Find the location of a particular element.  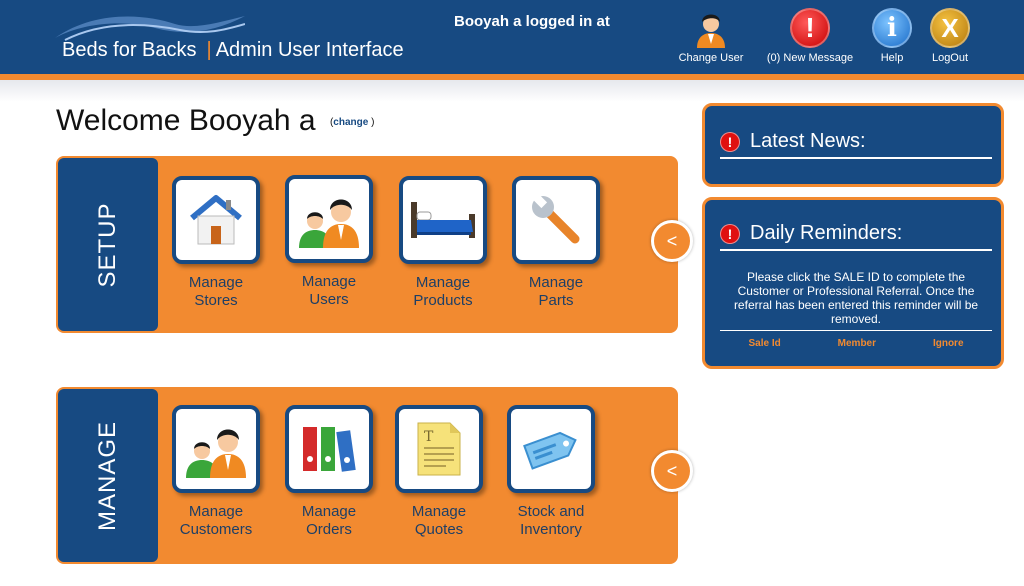

manage-users-tile: Manage Users is located at coordinates (329, 242).